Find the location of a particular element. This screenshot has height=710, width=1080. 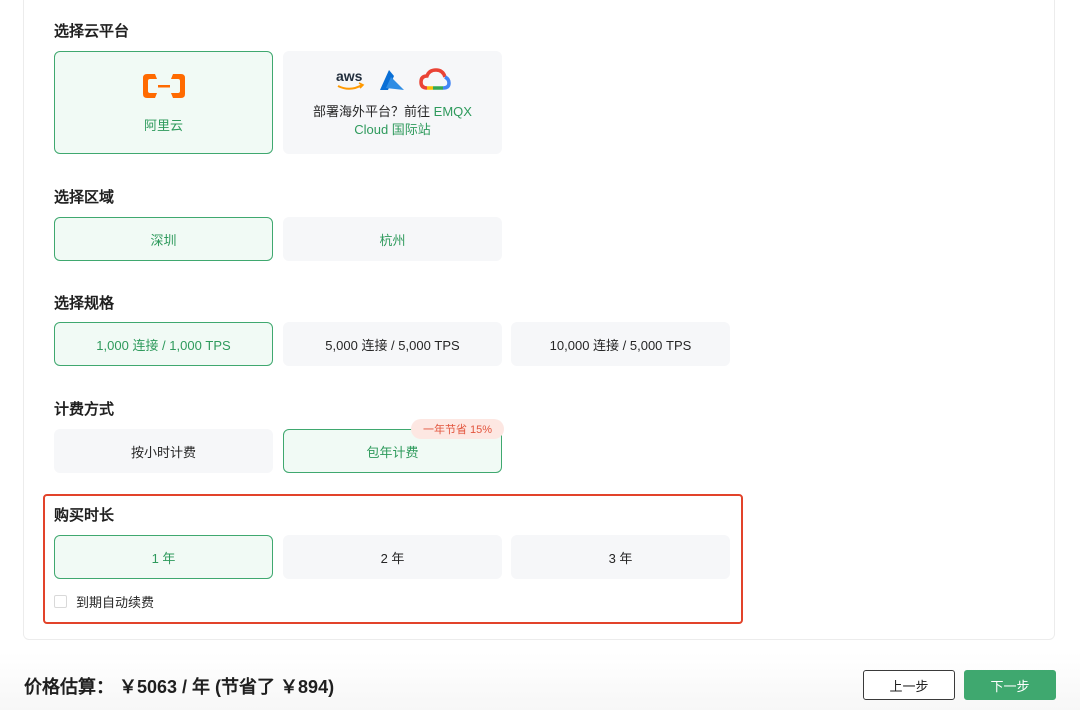

aliyun-option: 阿里云 is located at coordinates (163, 102).